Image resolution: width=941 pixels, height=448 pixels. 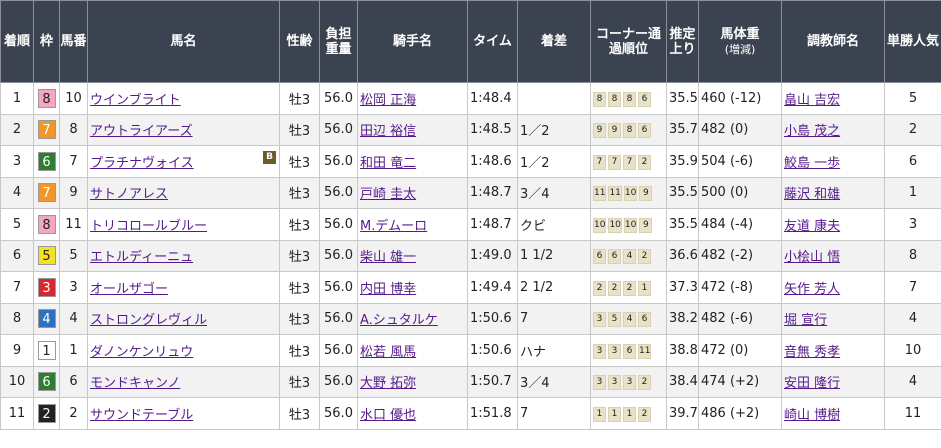 I want to click on corner-position: 2, so click(x=614, y=288).